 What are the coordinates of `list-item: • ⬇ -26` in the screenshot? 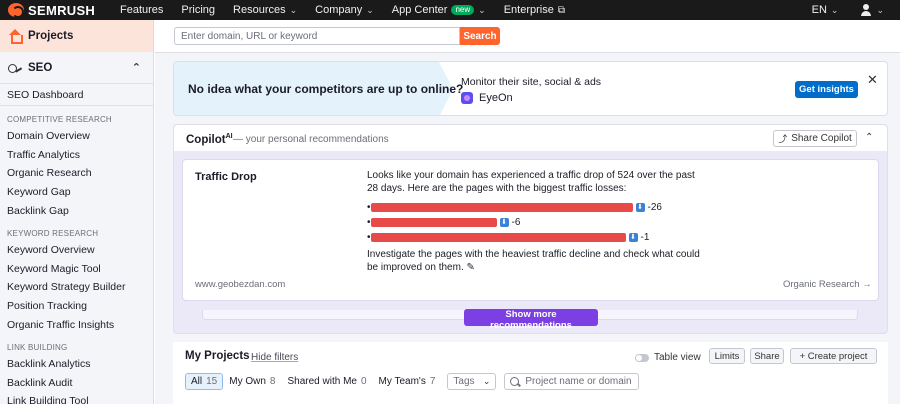 It's located at (514, 207).